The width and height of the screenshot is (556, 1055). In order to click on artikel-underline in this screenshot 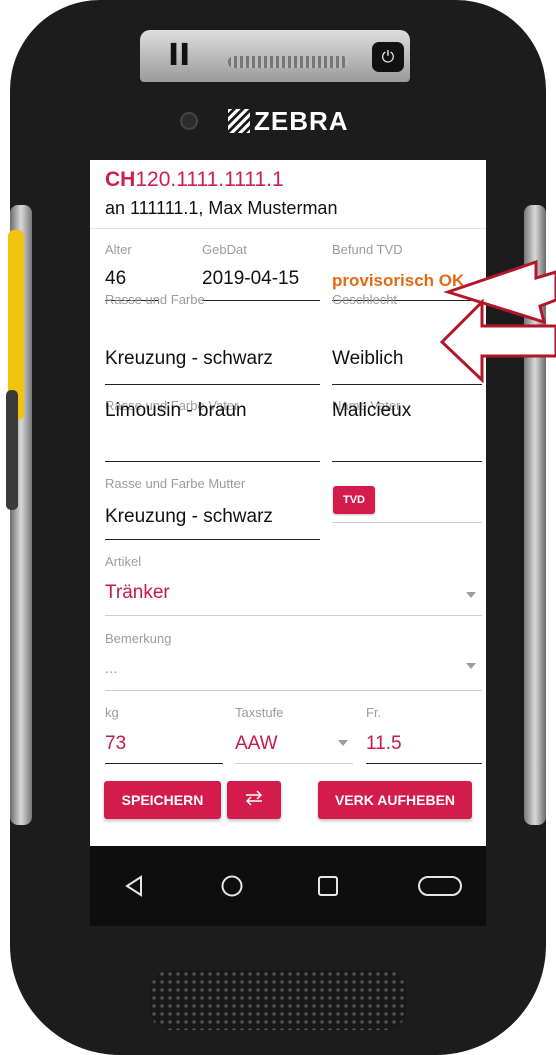, I will do `click(293, 615)`.